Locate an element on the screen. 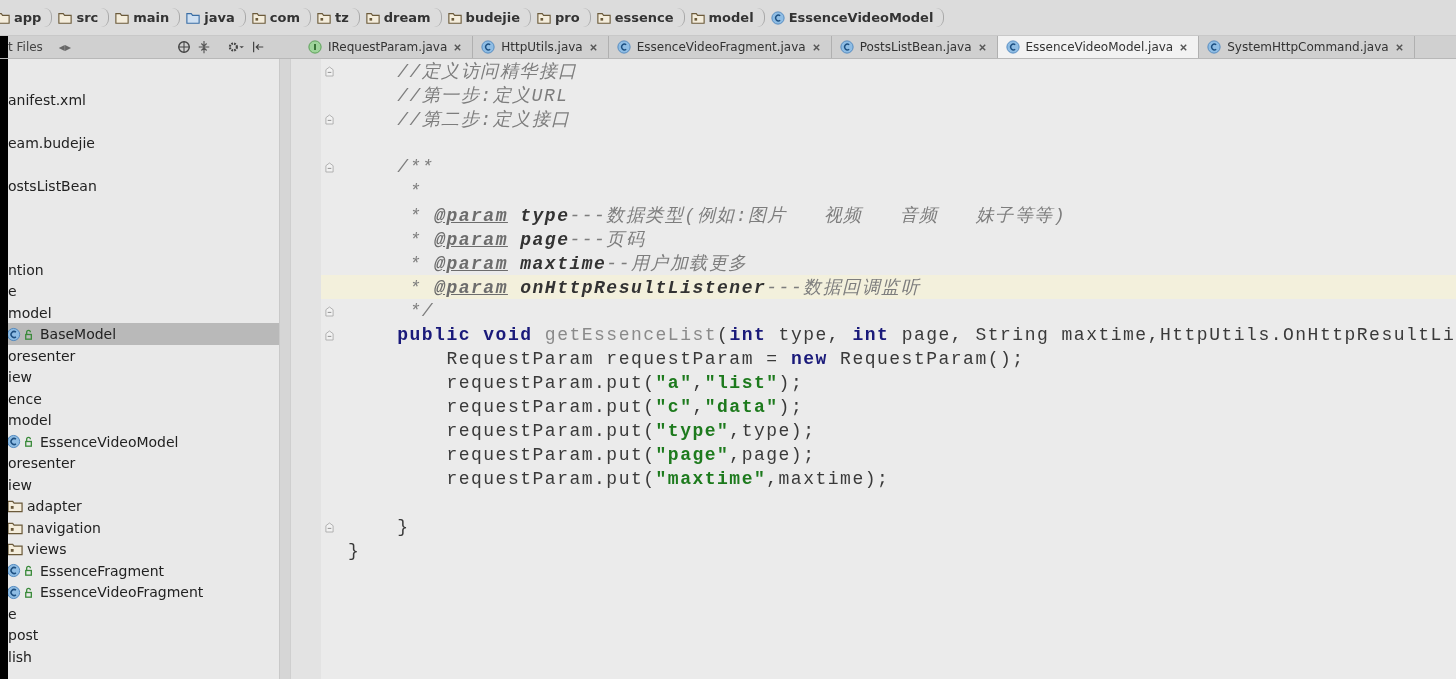 This screenshot has height=679, width=1456. code-line: */ is located at coordinates (421, 311).